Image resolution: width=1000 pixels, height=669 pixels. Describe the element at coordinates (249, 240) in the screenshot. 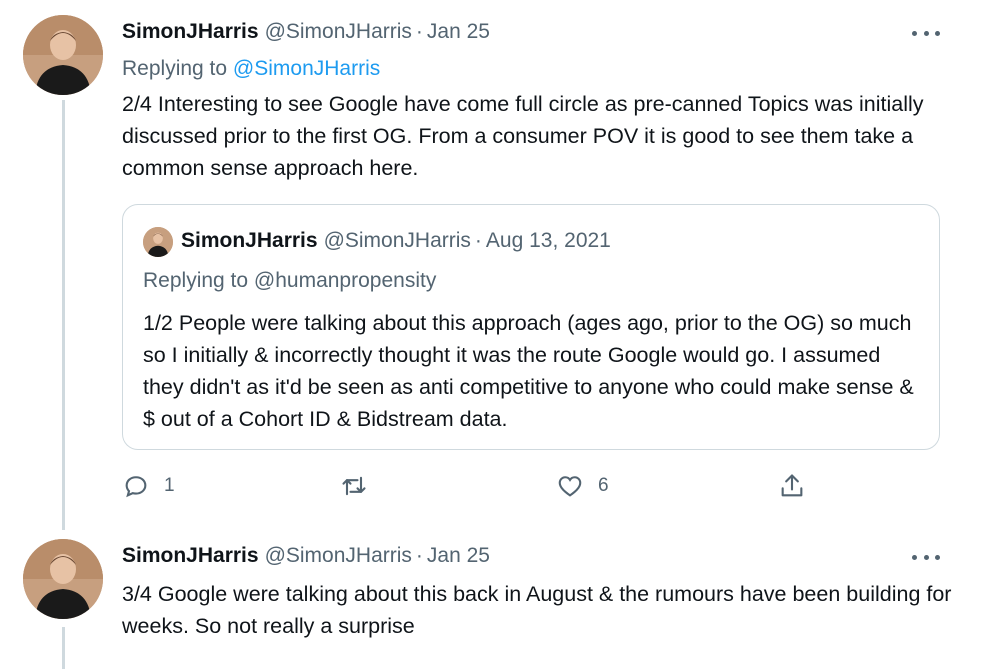

I see `quote-author-name: SimonJHarris` at that location.